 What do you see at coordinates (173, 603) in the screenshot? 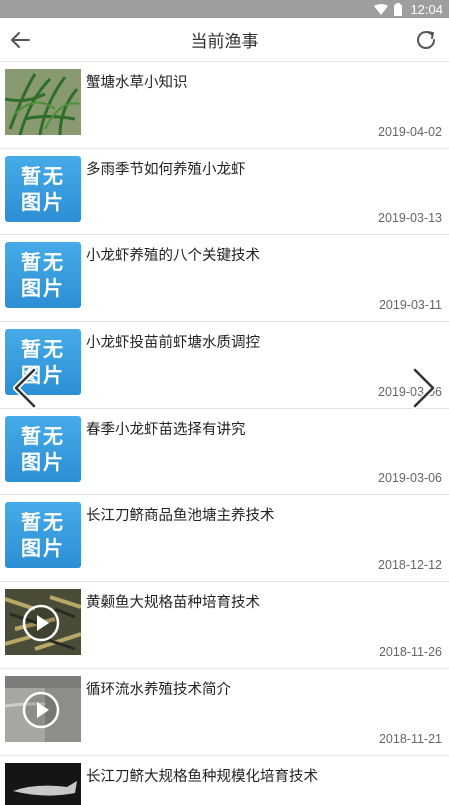
I see `article-title: 黄颡鱼大规格苗种培育技术` at bounding box center [173, 603].